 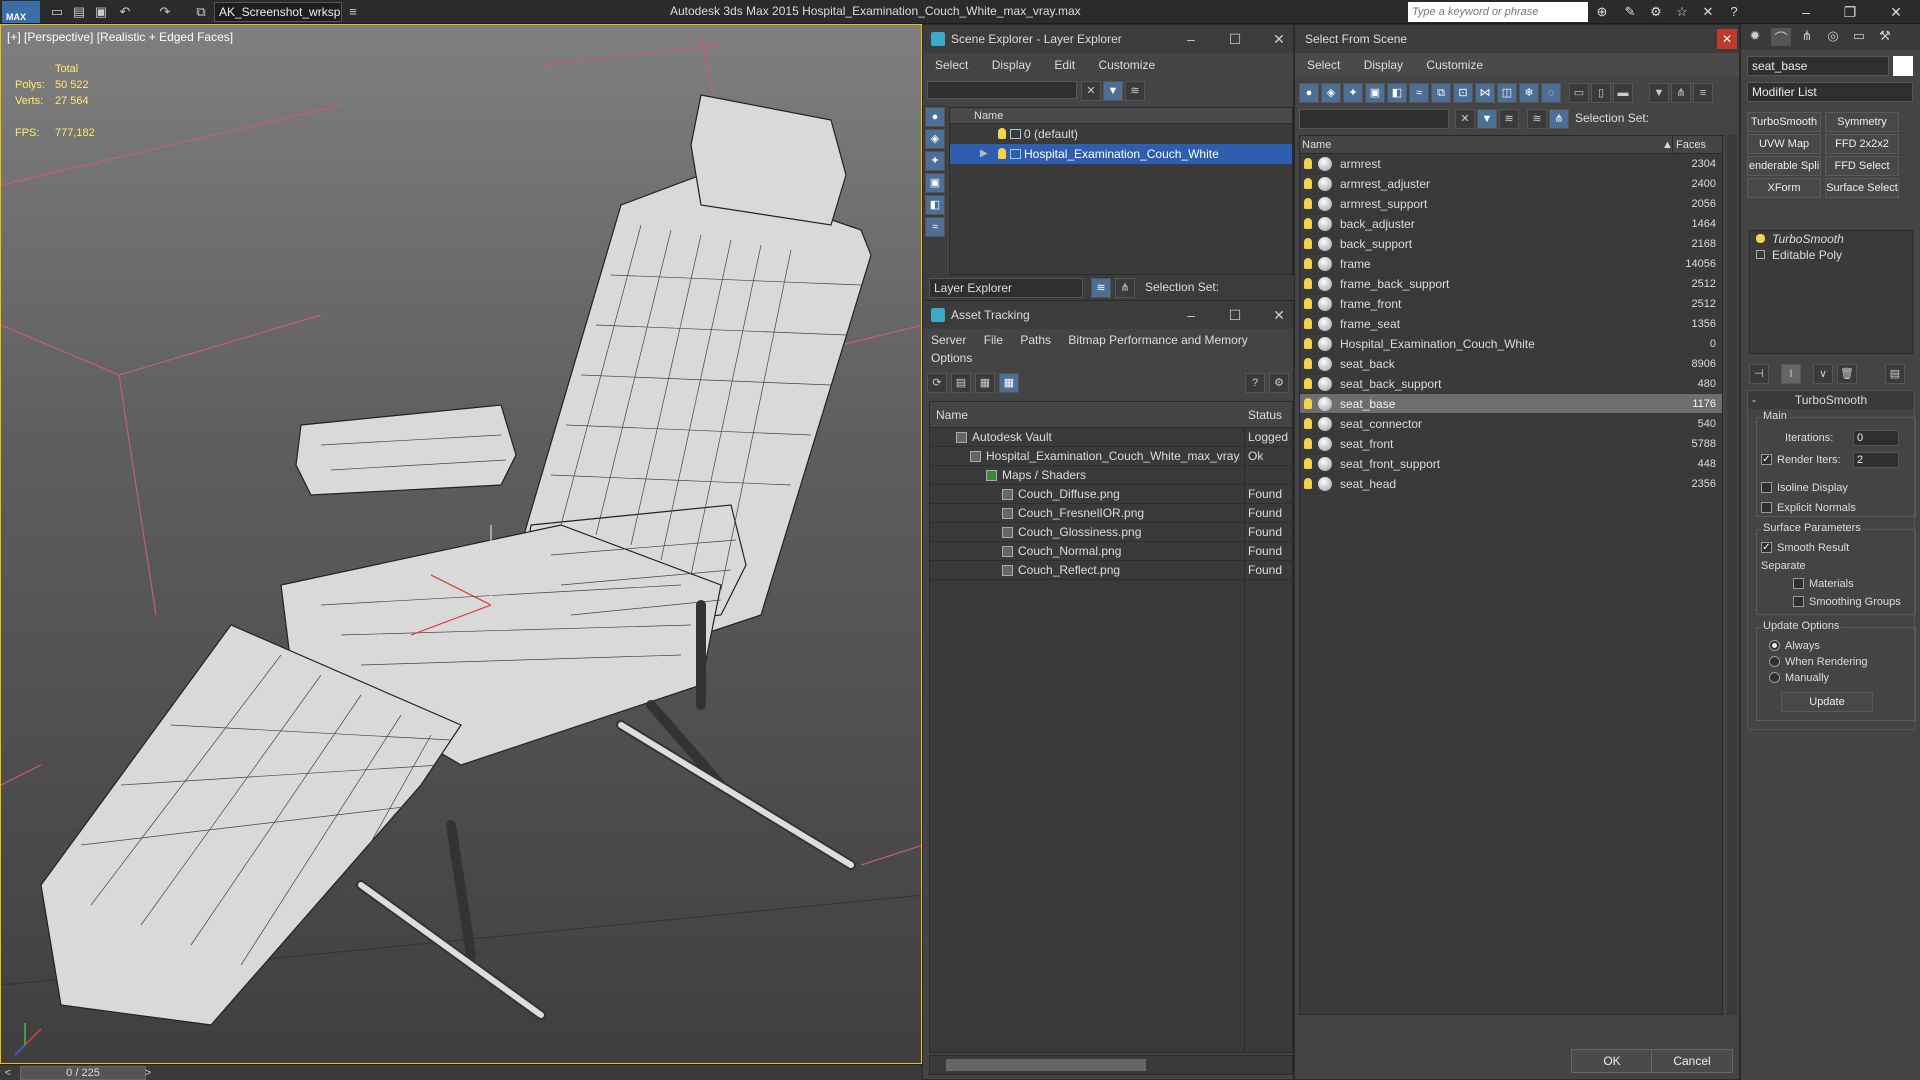 What do you see at coordinates (353, 12) in the screenshot?
I see `workspace-menu-icon: ≡` at bounding box center [353, 12].